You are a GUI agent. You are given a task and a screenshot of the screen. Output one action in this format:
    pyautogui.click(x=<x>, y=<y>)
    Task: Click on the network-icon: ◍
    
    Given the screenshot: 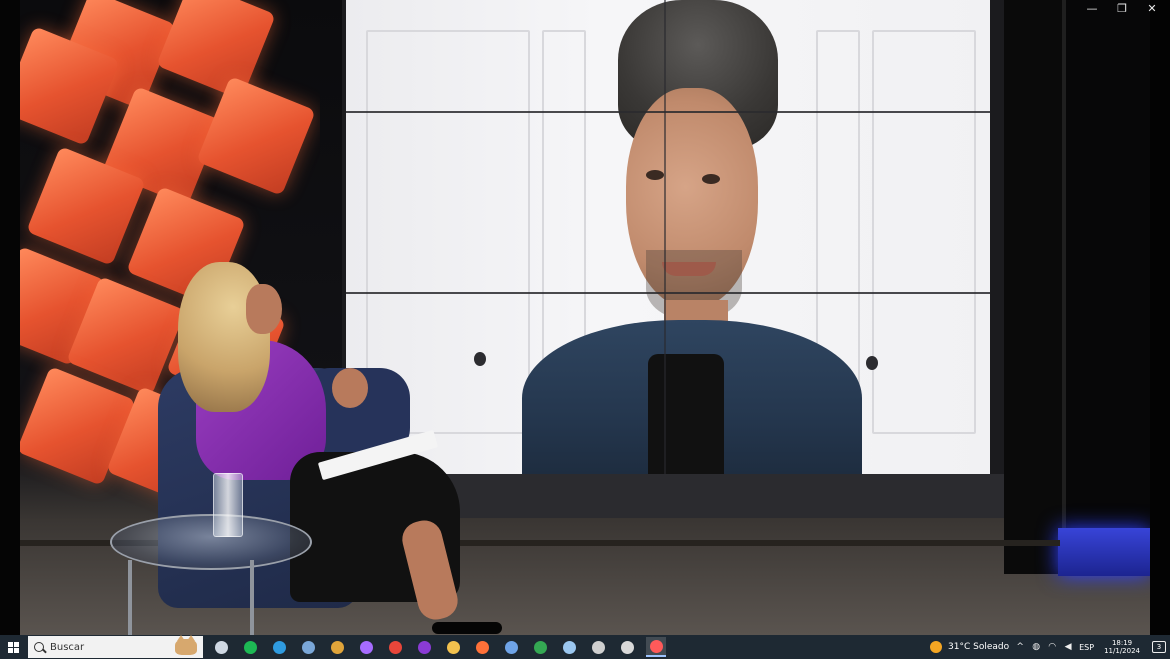 What is the action you would take?
    pyautogui.click(x=1036, y=647)
    